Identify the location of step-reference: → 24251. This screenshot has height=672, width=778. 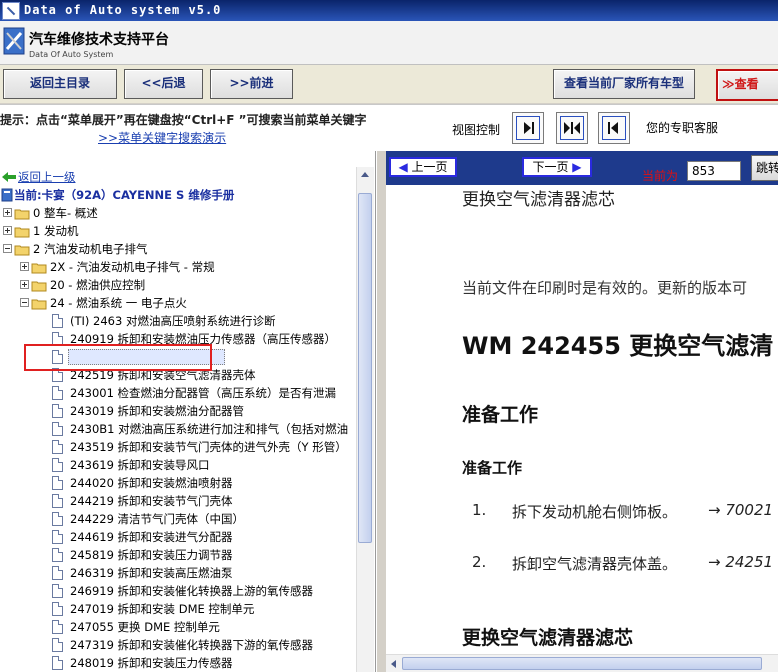
(740, 562).